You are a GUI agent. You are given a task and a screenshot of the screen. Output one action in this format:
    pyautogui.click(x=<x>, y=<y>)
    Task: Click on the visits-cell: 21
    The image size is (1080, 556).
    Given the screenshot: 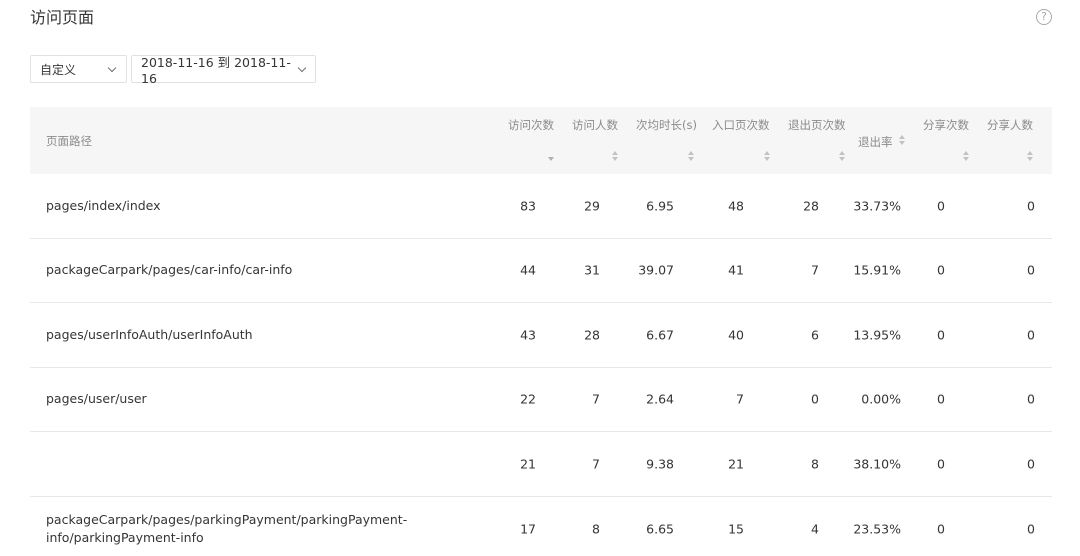 What is the action you would take?
    pyautogui.click(x=528, y=464)
    